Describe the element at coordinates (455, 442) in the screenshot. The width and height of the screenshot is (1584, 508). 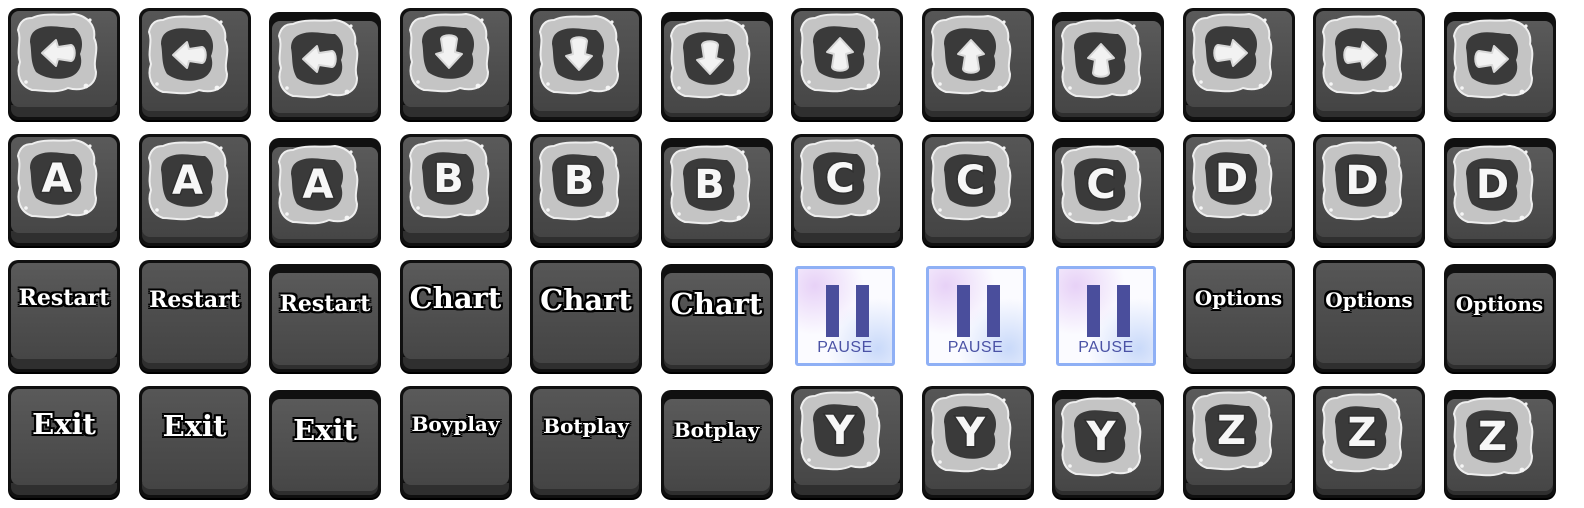
I see `boyplay-button: Boyplay` at that location.